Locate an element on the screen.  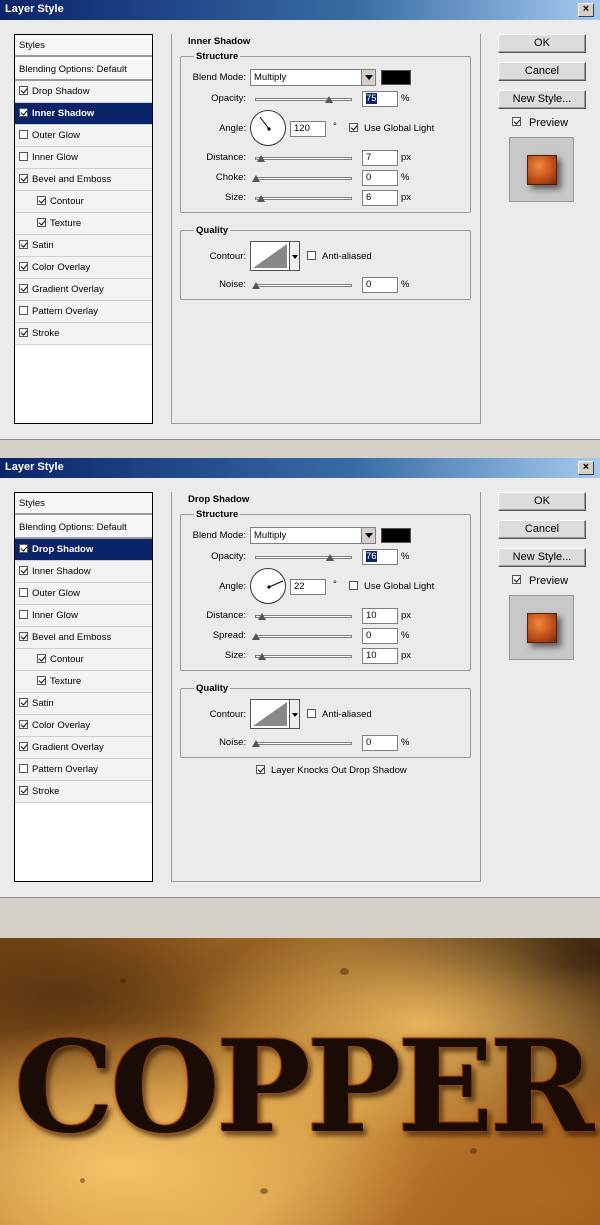
blending-options-item: Blending Options: Default is located at coordinates (83, 70).